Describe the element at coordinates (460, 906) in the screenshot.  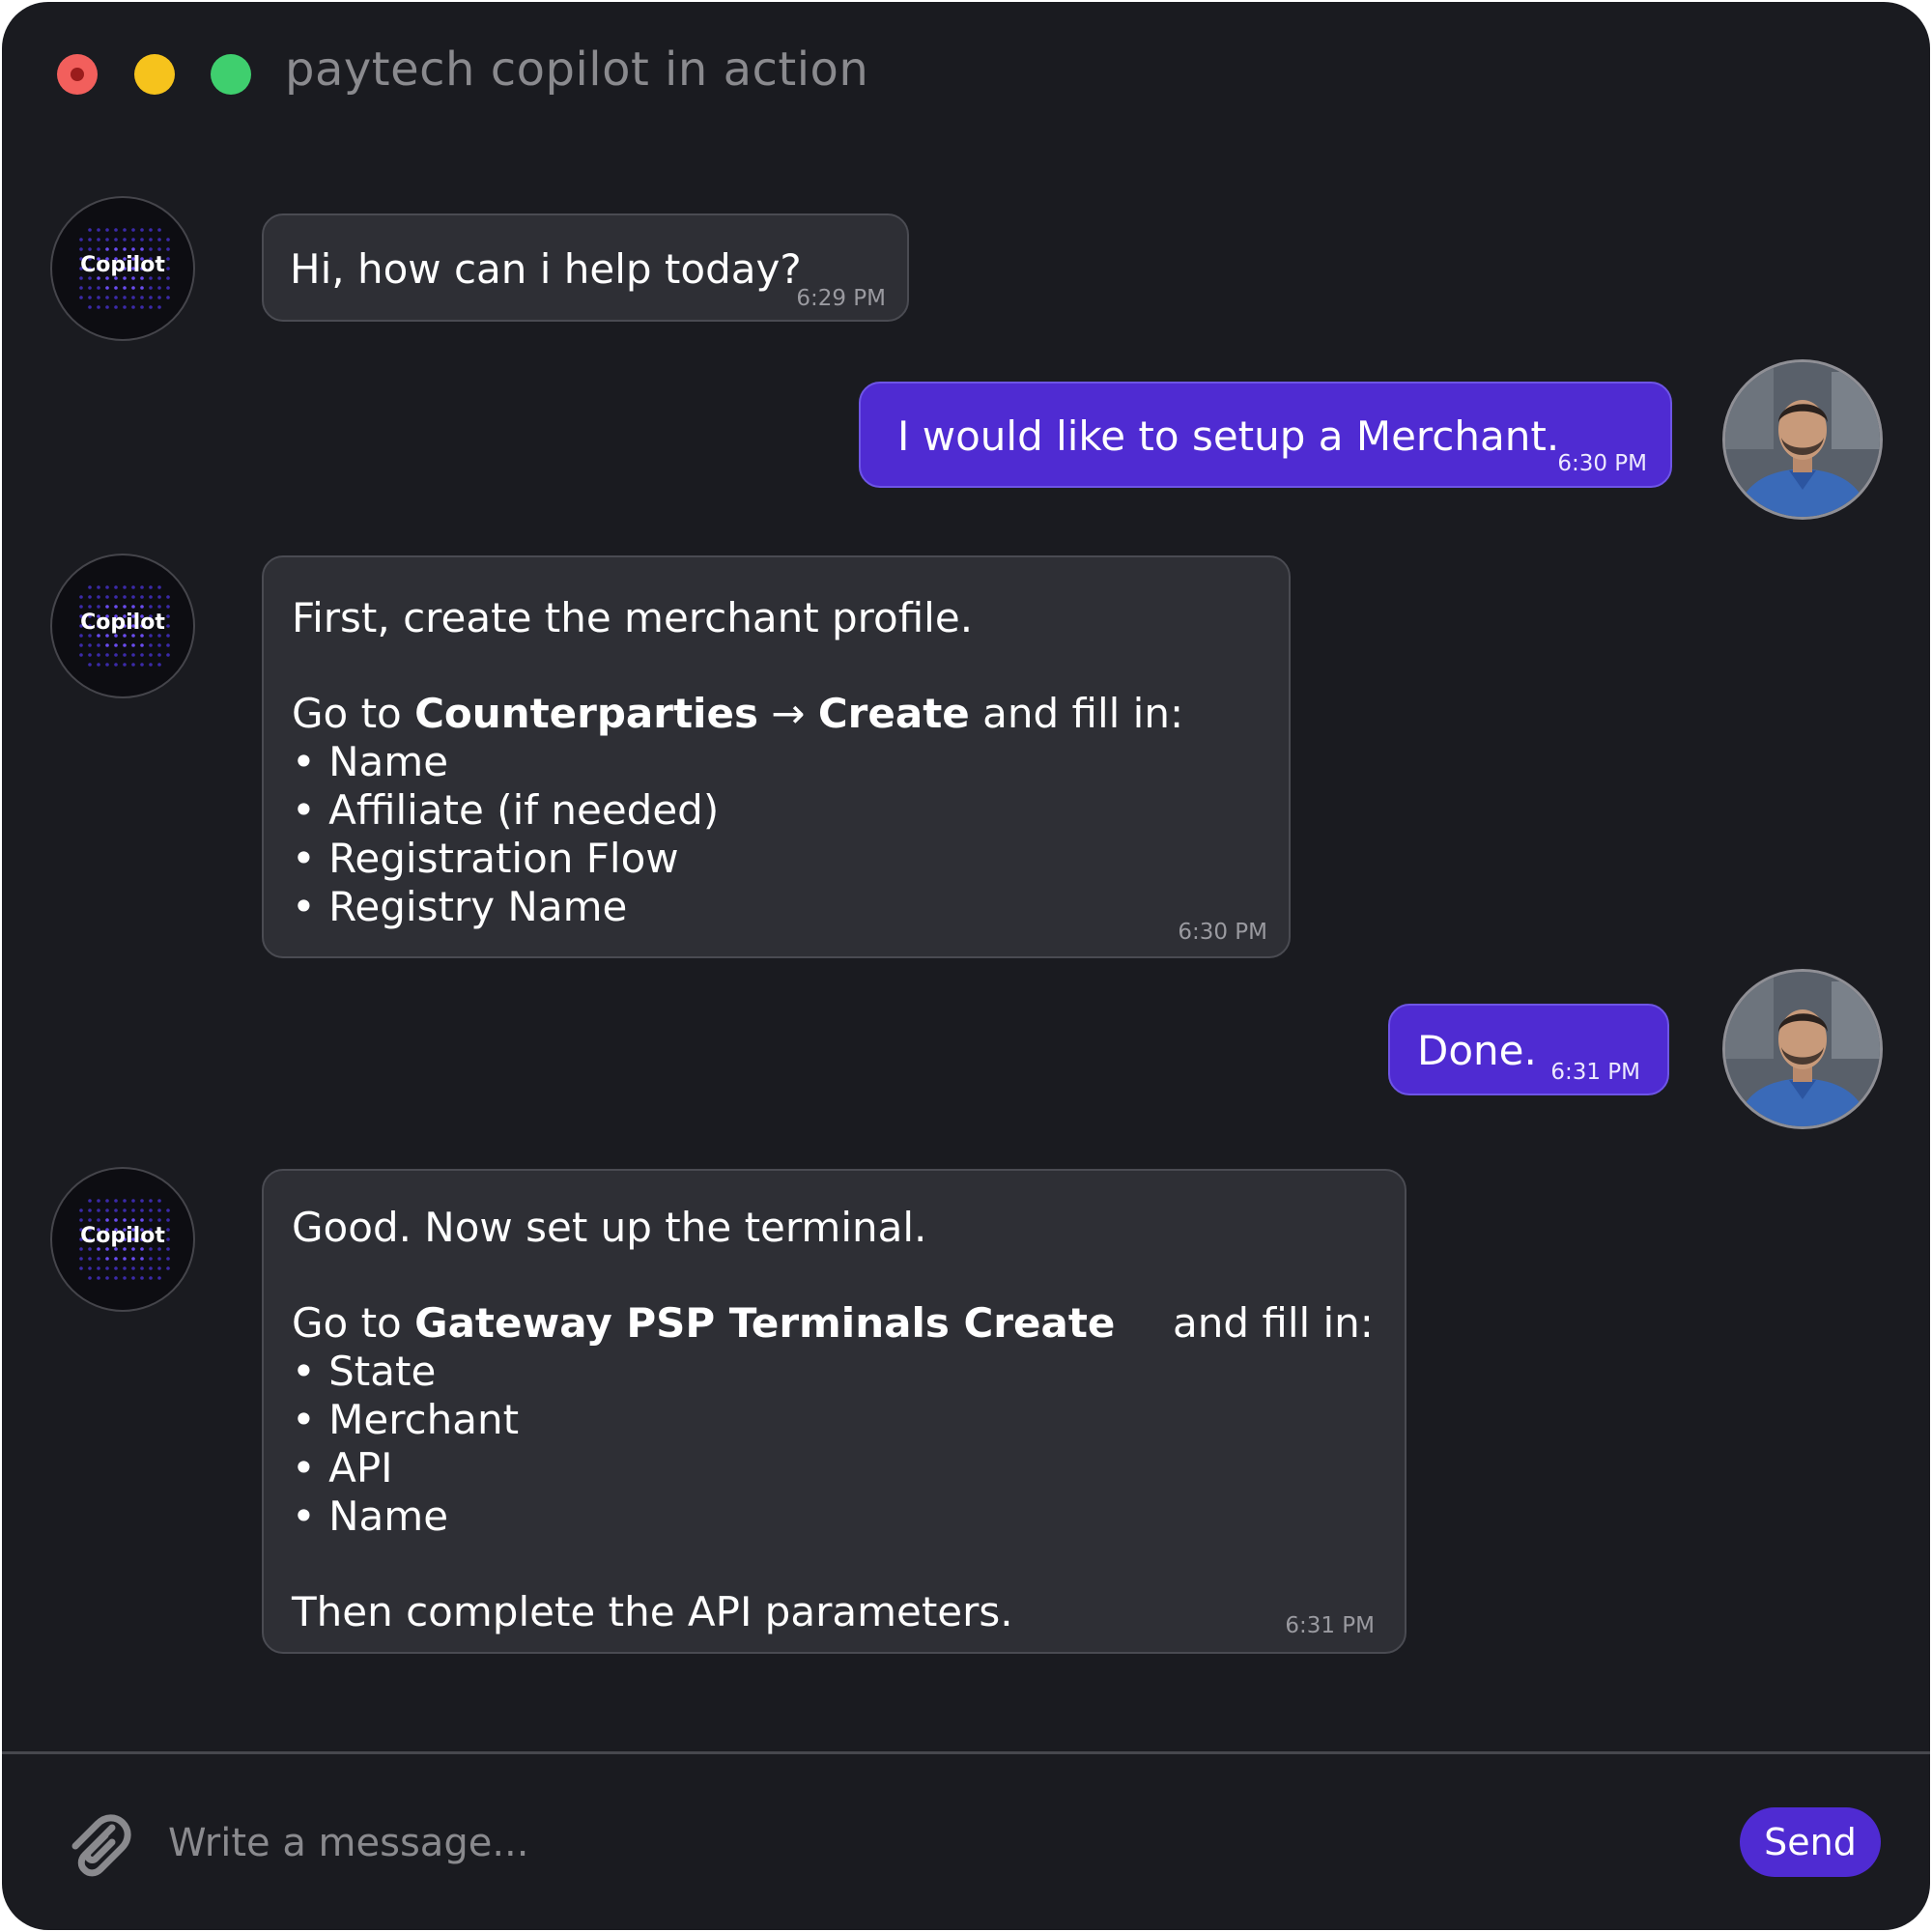
I see `list-item: • Registry Name` at that location.